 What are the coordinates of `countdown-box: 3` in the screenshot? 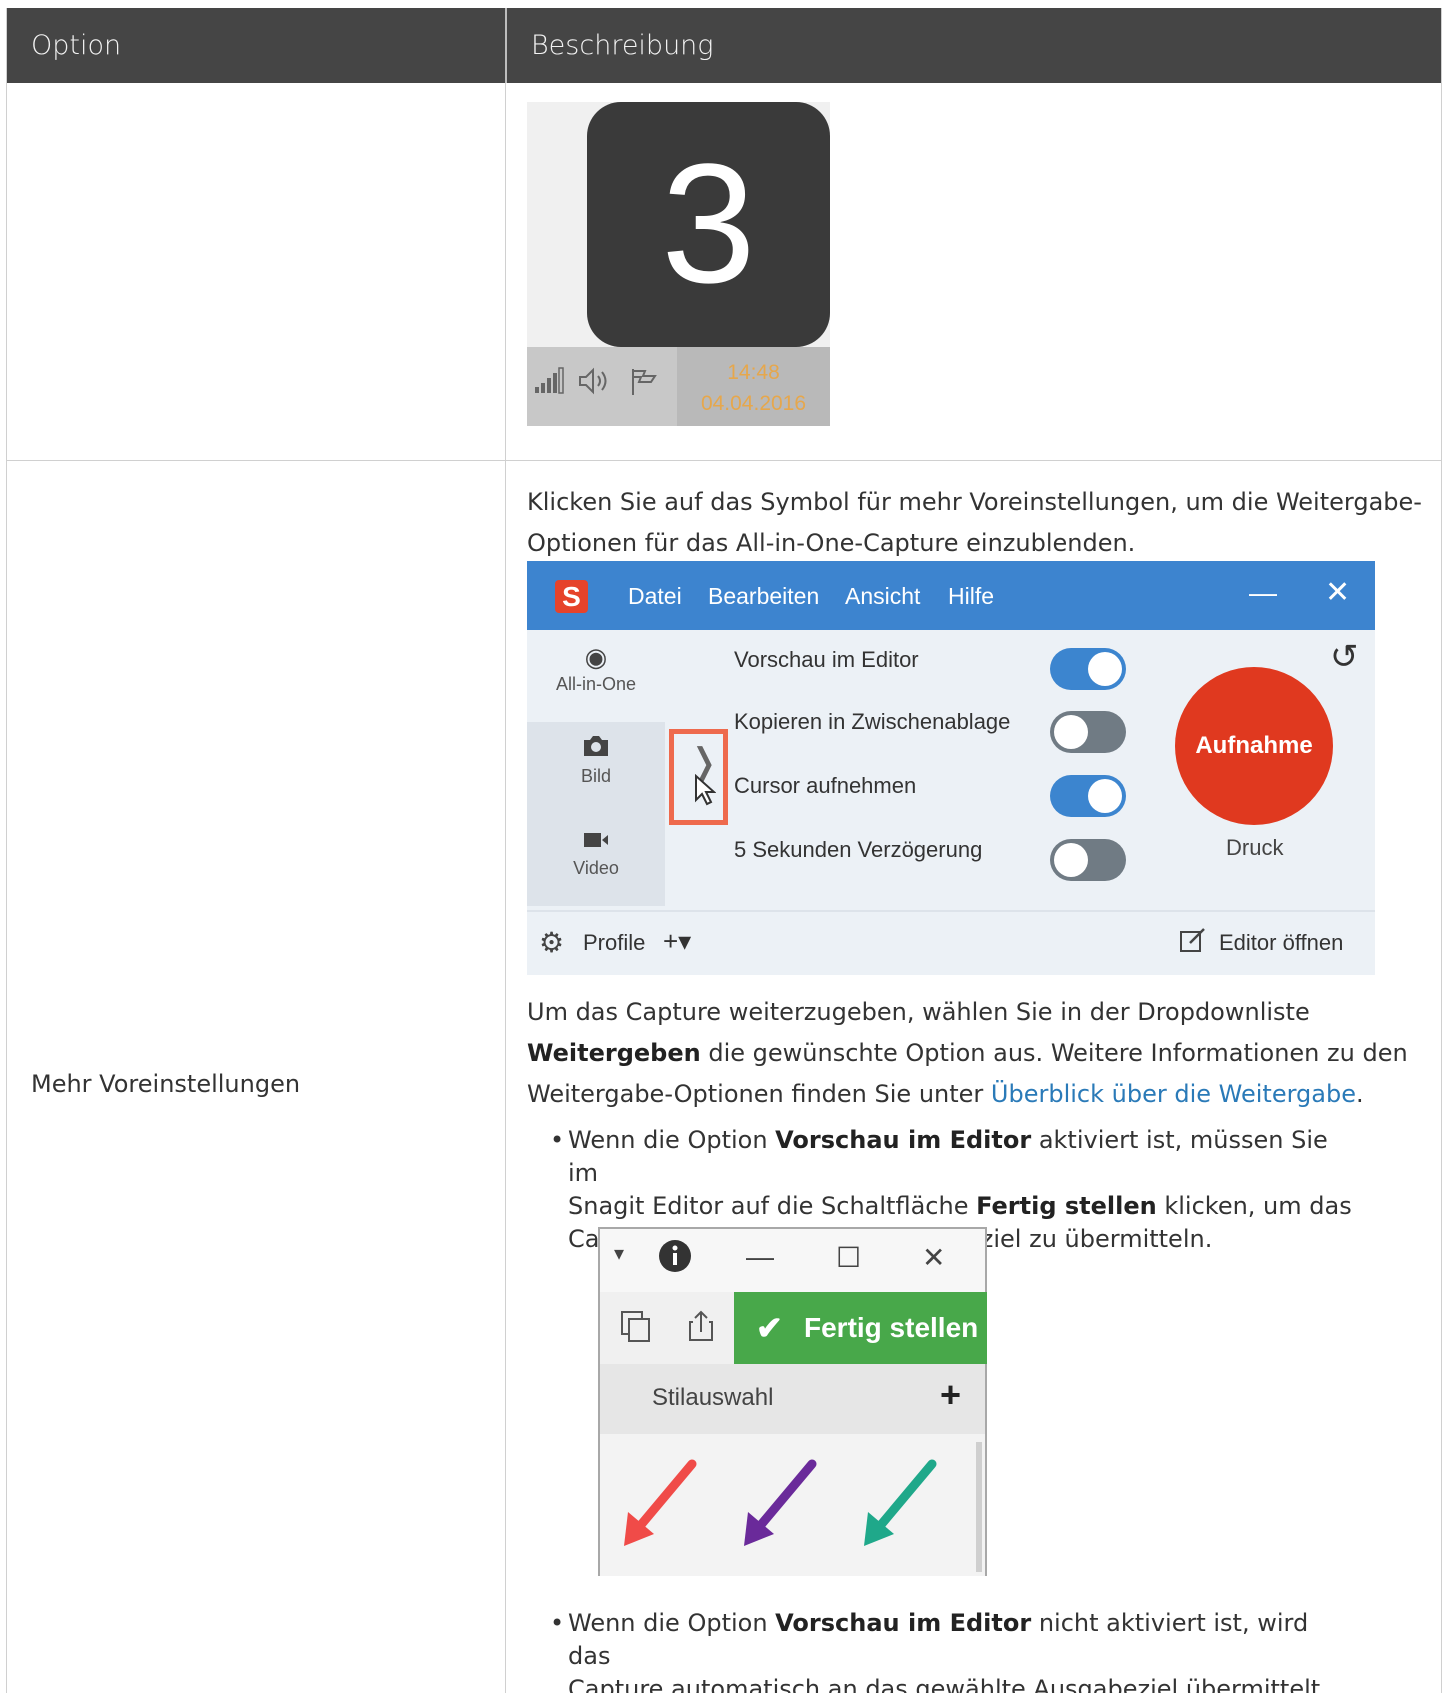 It's located at (708, 224).